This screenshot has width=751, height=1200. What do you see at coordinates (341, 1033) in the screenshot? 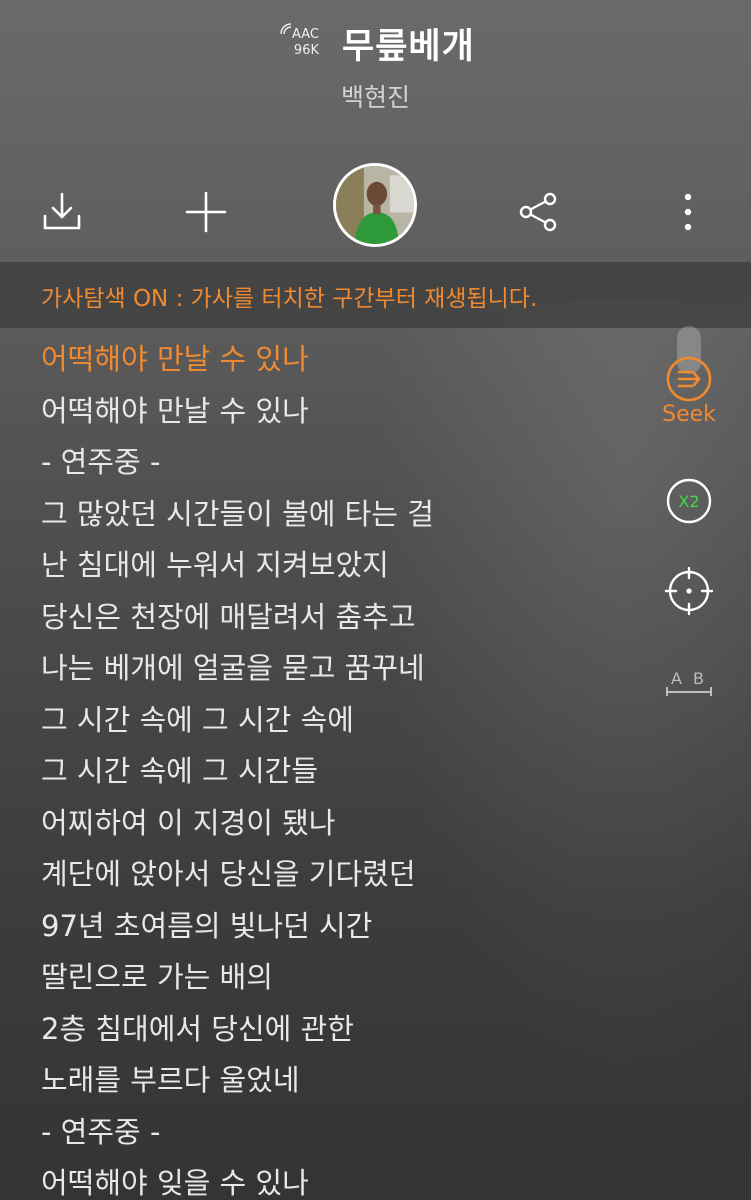
I see `lyric-line: 2층 침대에서 당신에 관한` at bounding box center [341, 1033].